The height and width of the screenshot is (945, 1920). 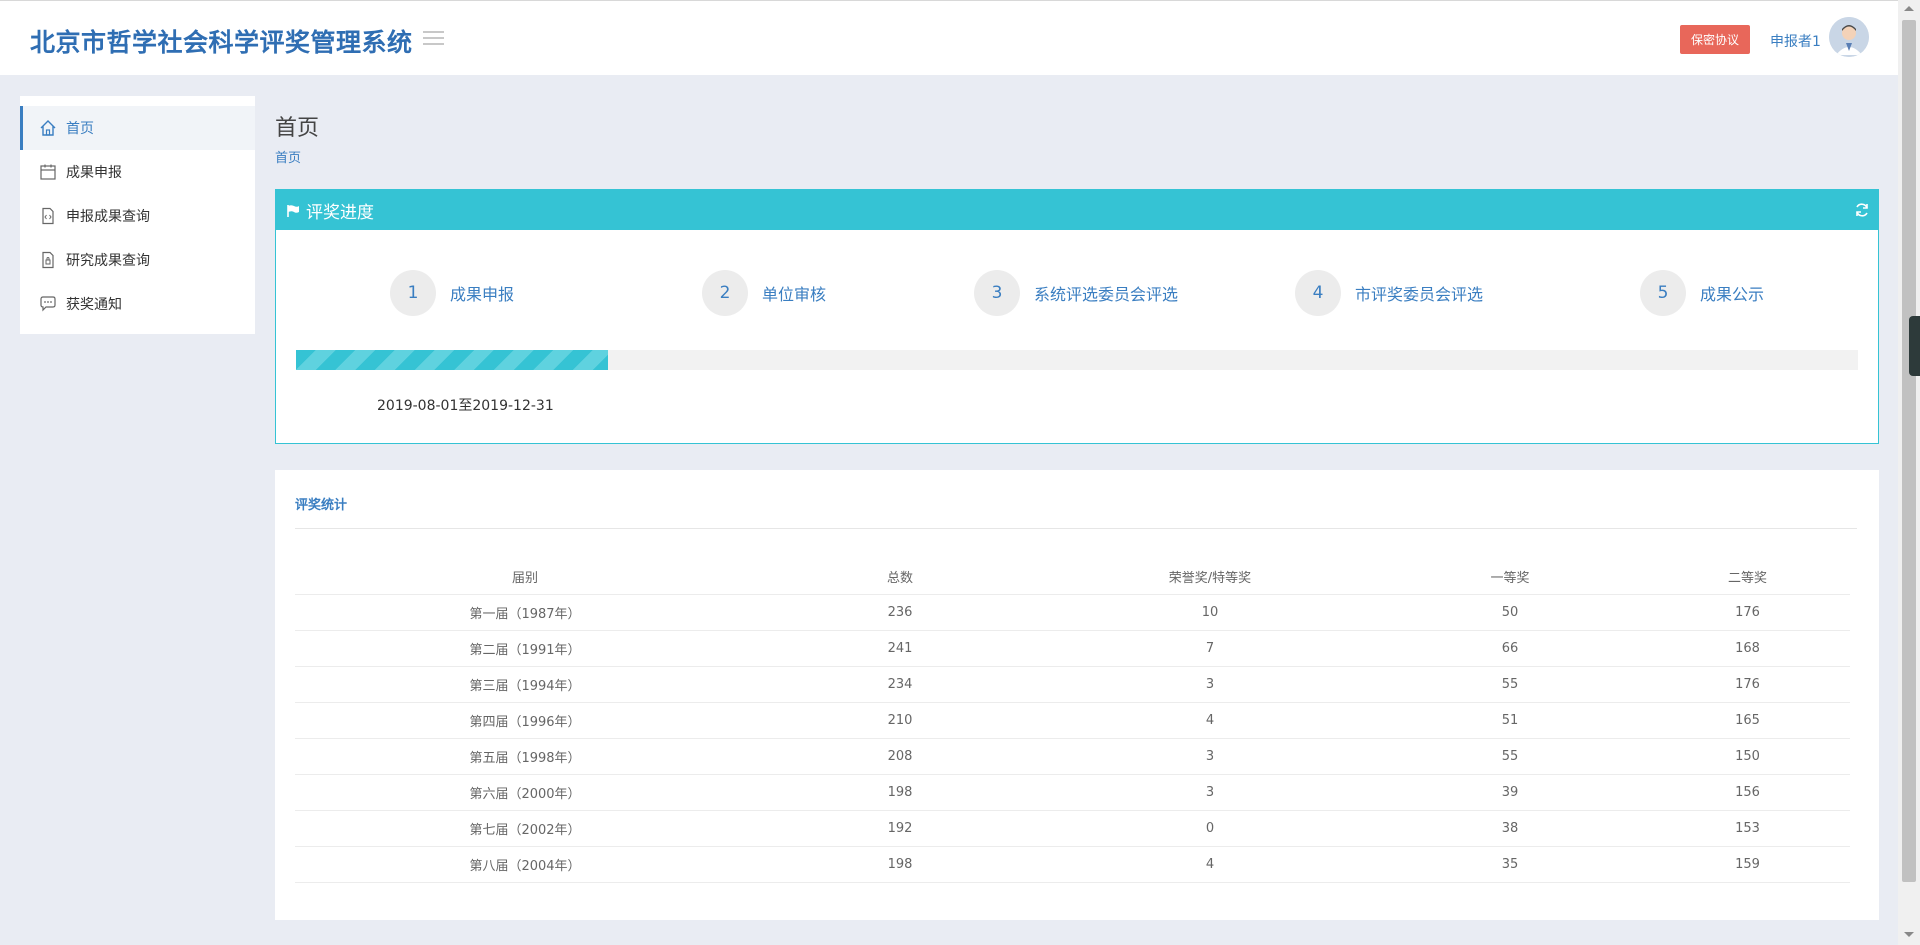 I want to click on date-range: 2019-08-01至2019-12-31, so click(x=465, y=406).